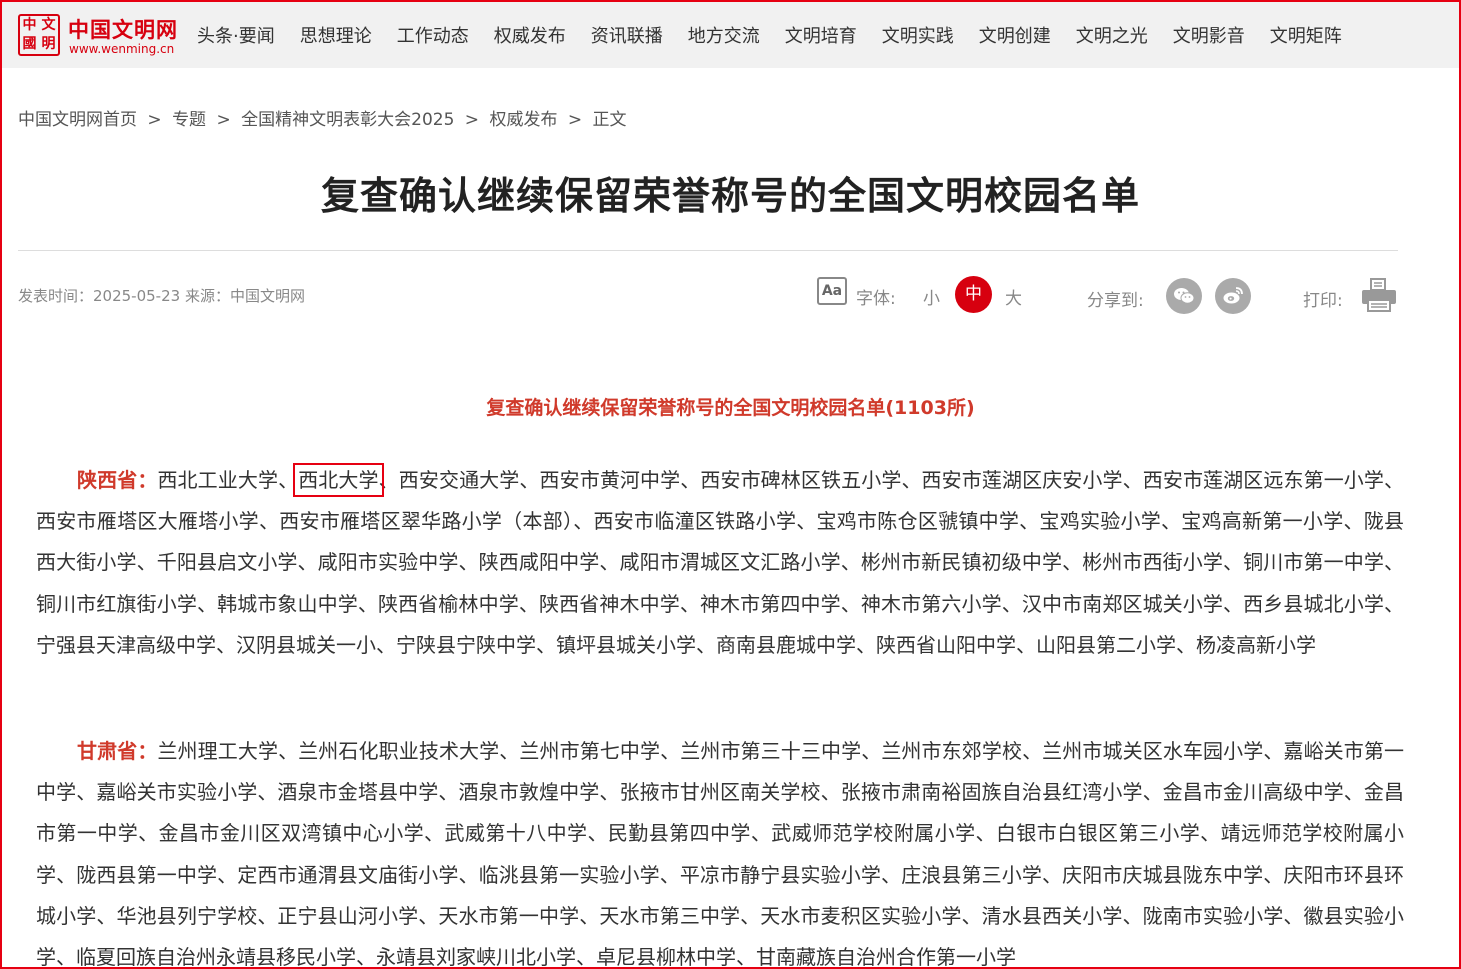 This screenshot has width=1461, height=969. Describe the element at coordinates (832, 291) in the screenshot. I see `font-size-icon: Aa` at that location.